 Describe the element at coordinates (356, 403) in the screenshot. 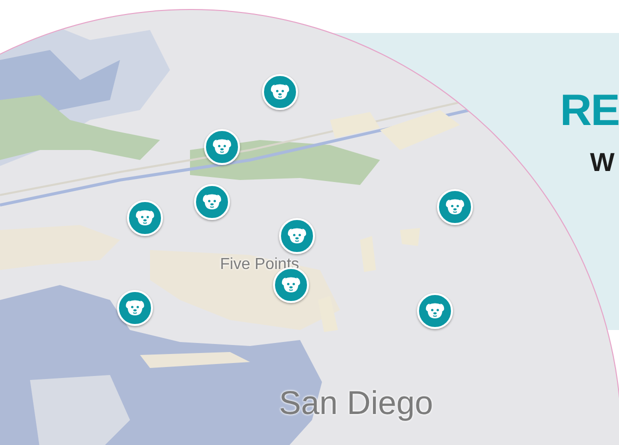

I see `city-label: San Diego` at that location.